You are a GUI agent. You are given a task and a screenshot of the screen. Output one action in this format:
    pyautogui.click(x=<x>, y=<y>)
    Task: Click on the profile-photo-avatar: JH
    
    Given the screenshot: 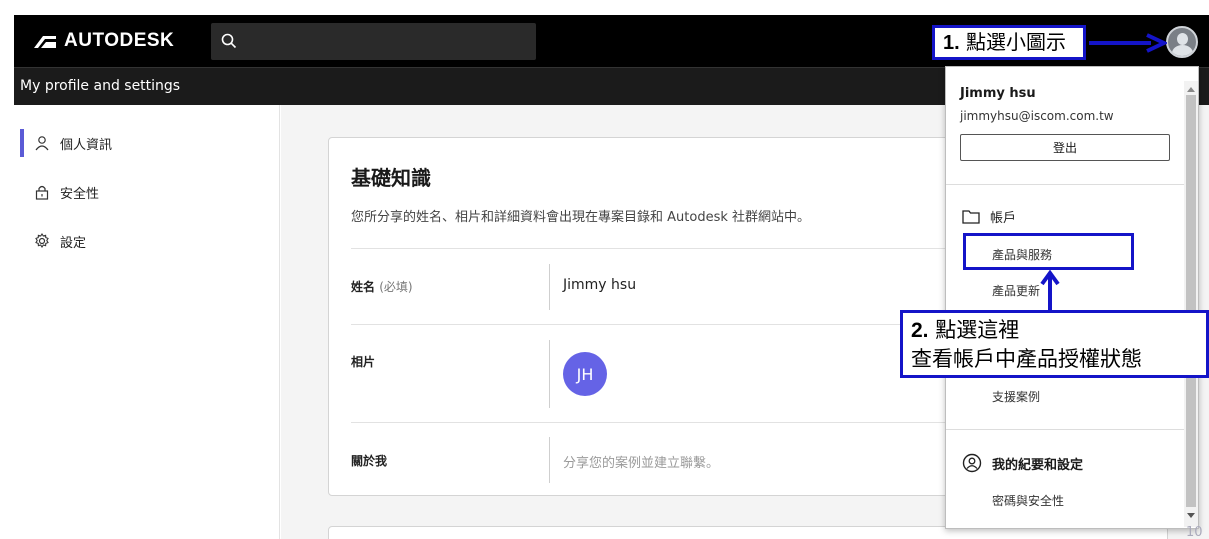 What is the action you would take?
    pyautogui.click(x=585, y=374)
    